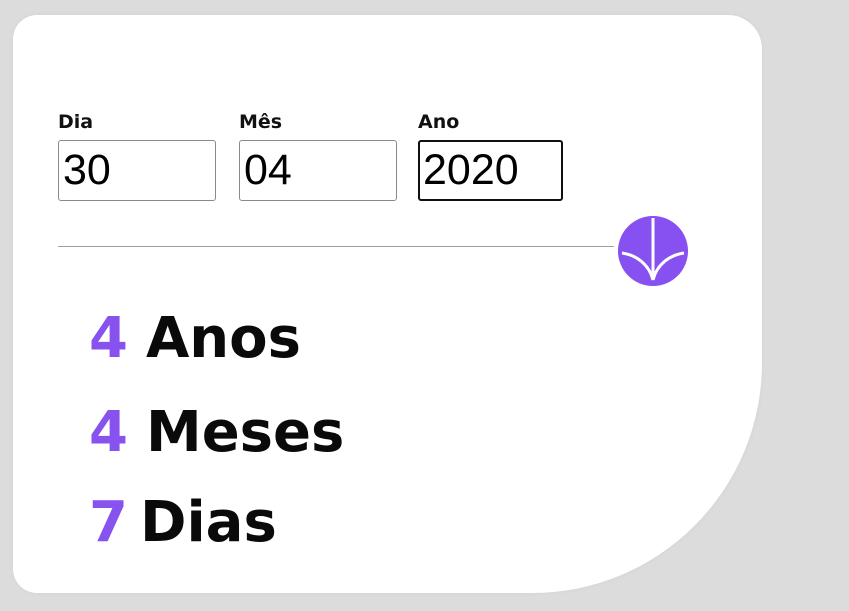 This screenshot has height=611, width=849. What do you see at coordinates (261, 122) in the screenshot?
I see `month-label: Mês` at bounding box center [261, 122].